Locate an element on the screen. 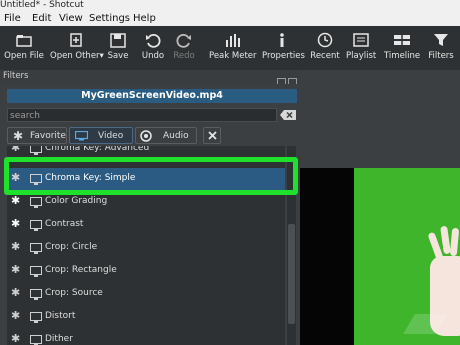 This screenshot has width=460, height=345. star-icon: ✱ is located at coordinates (18, 136).